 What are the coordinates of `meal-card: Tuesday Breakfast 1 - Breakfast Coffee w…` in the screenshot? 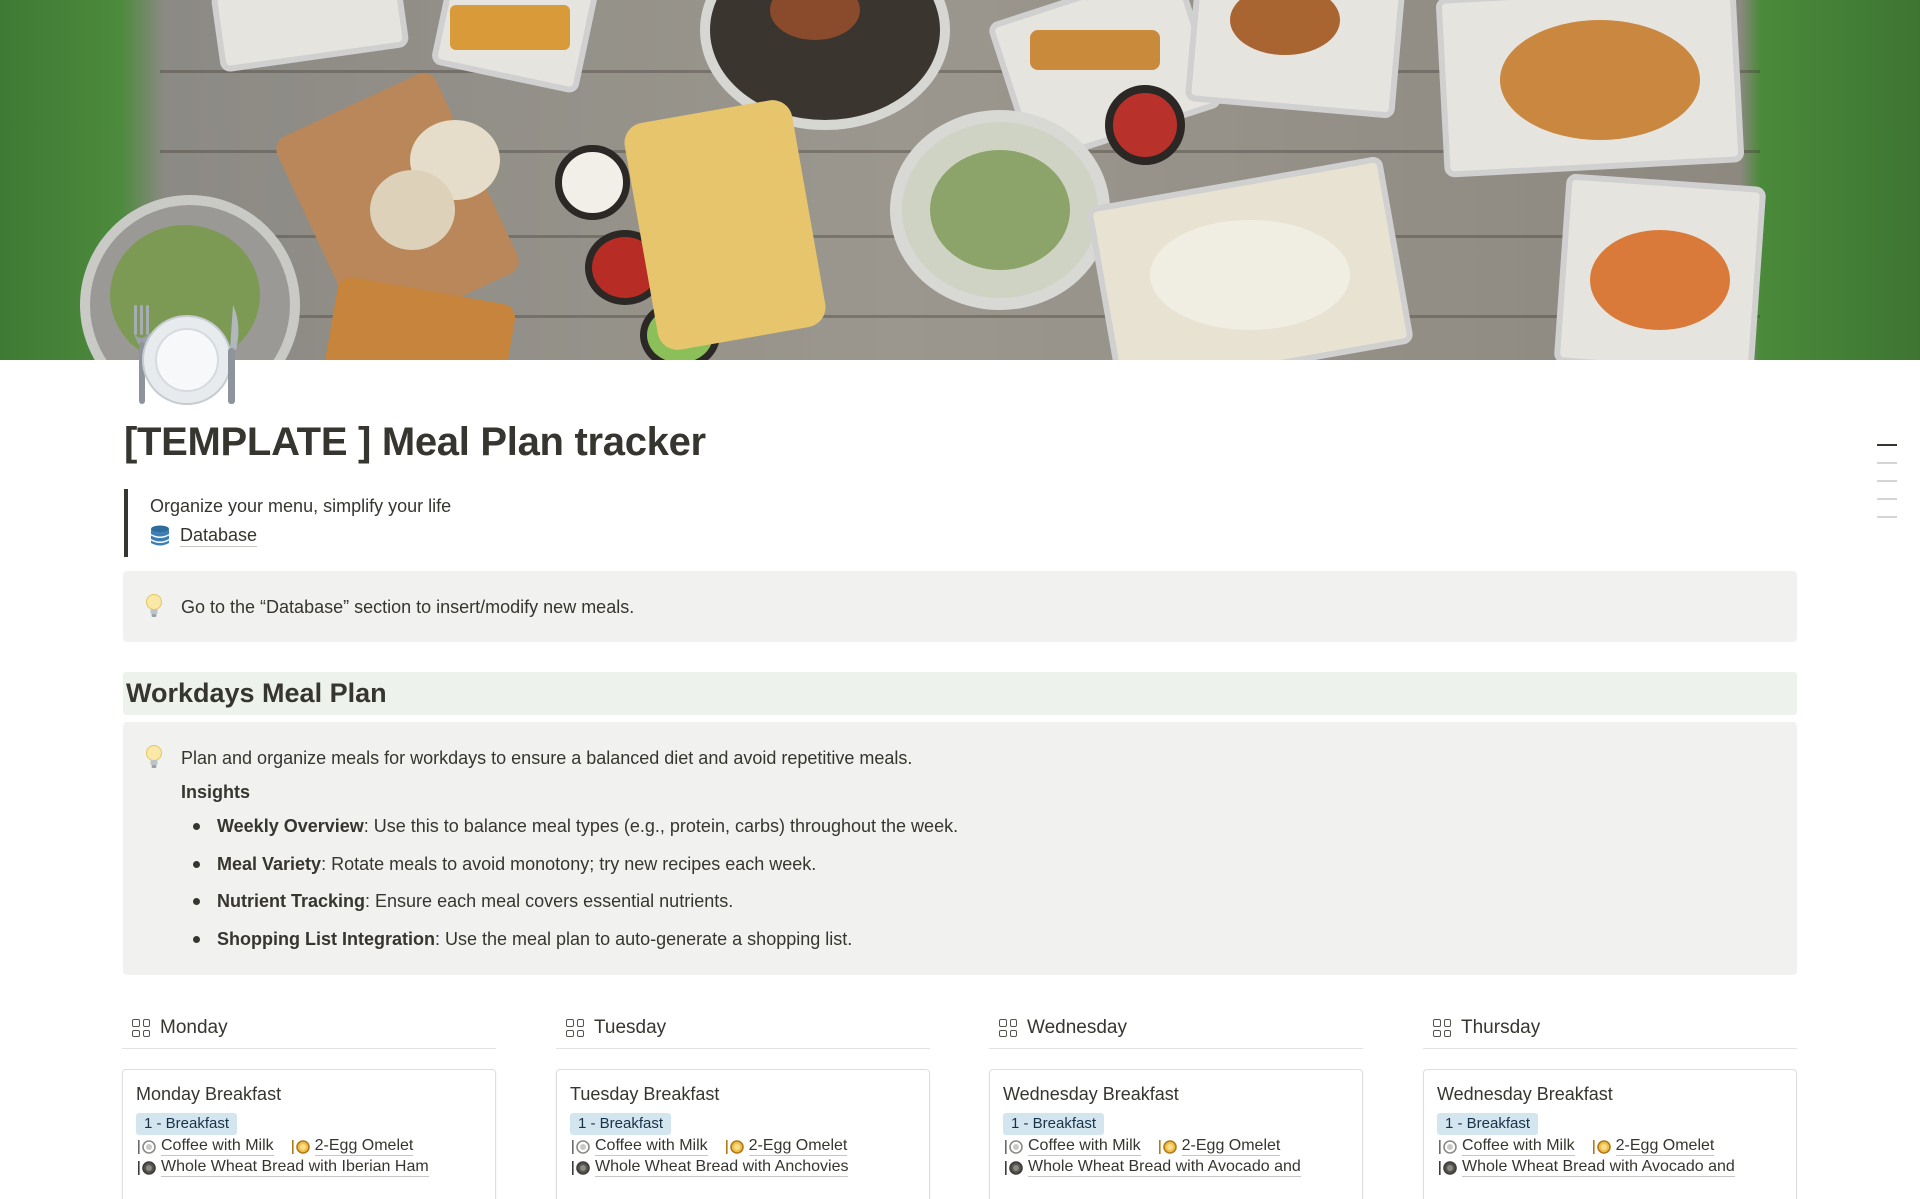 It's located at (743, 1134).